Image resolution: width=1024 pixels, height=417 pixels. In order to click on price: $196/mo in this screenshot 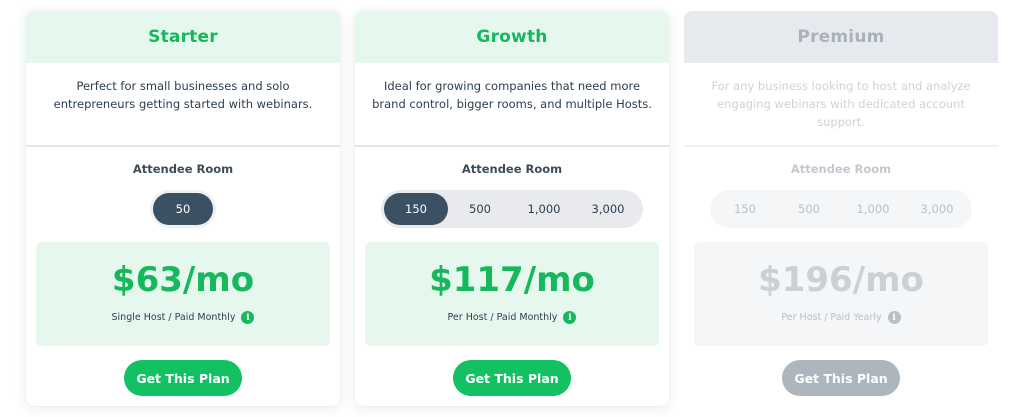, I will do `click(841, 280)`.